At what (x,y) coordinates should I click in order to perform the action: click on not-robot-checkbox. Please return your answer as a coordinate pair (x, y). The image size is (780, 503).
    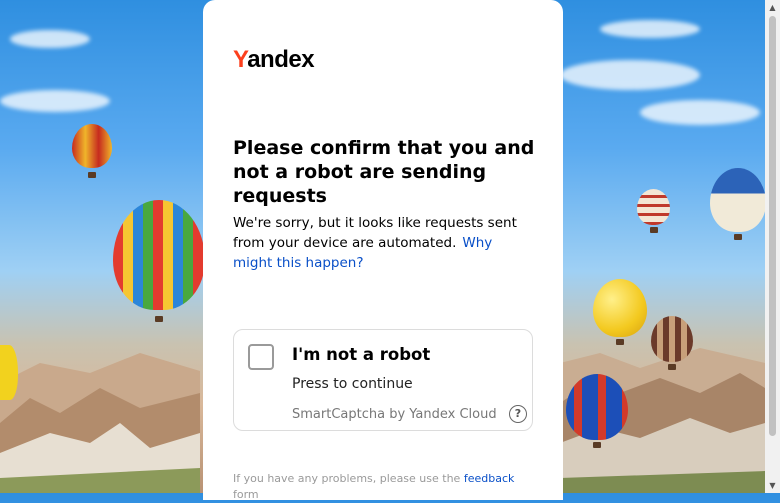
    Looking at the image, I should click on (261, 357).